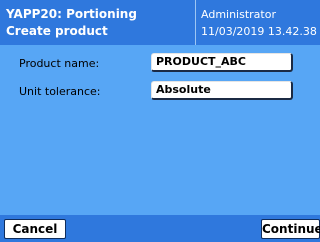  I want to click on unit-tolerance-select: Absolute, so click(222, 90).